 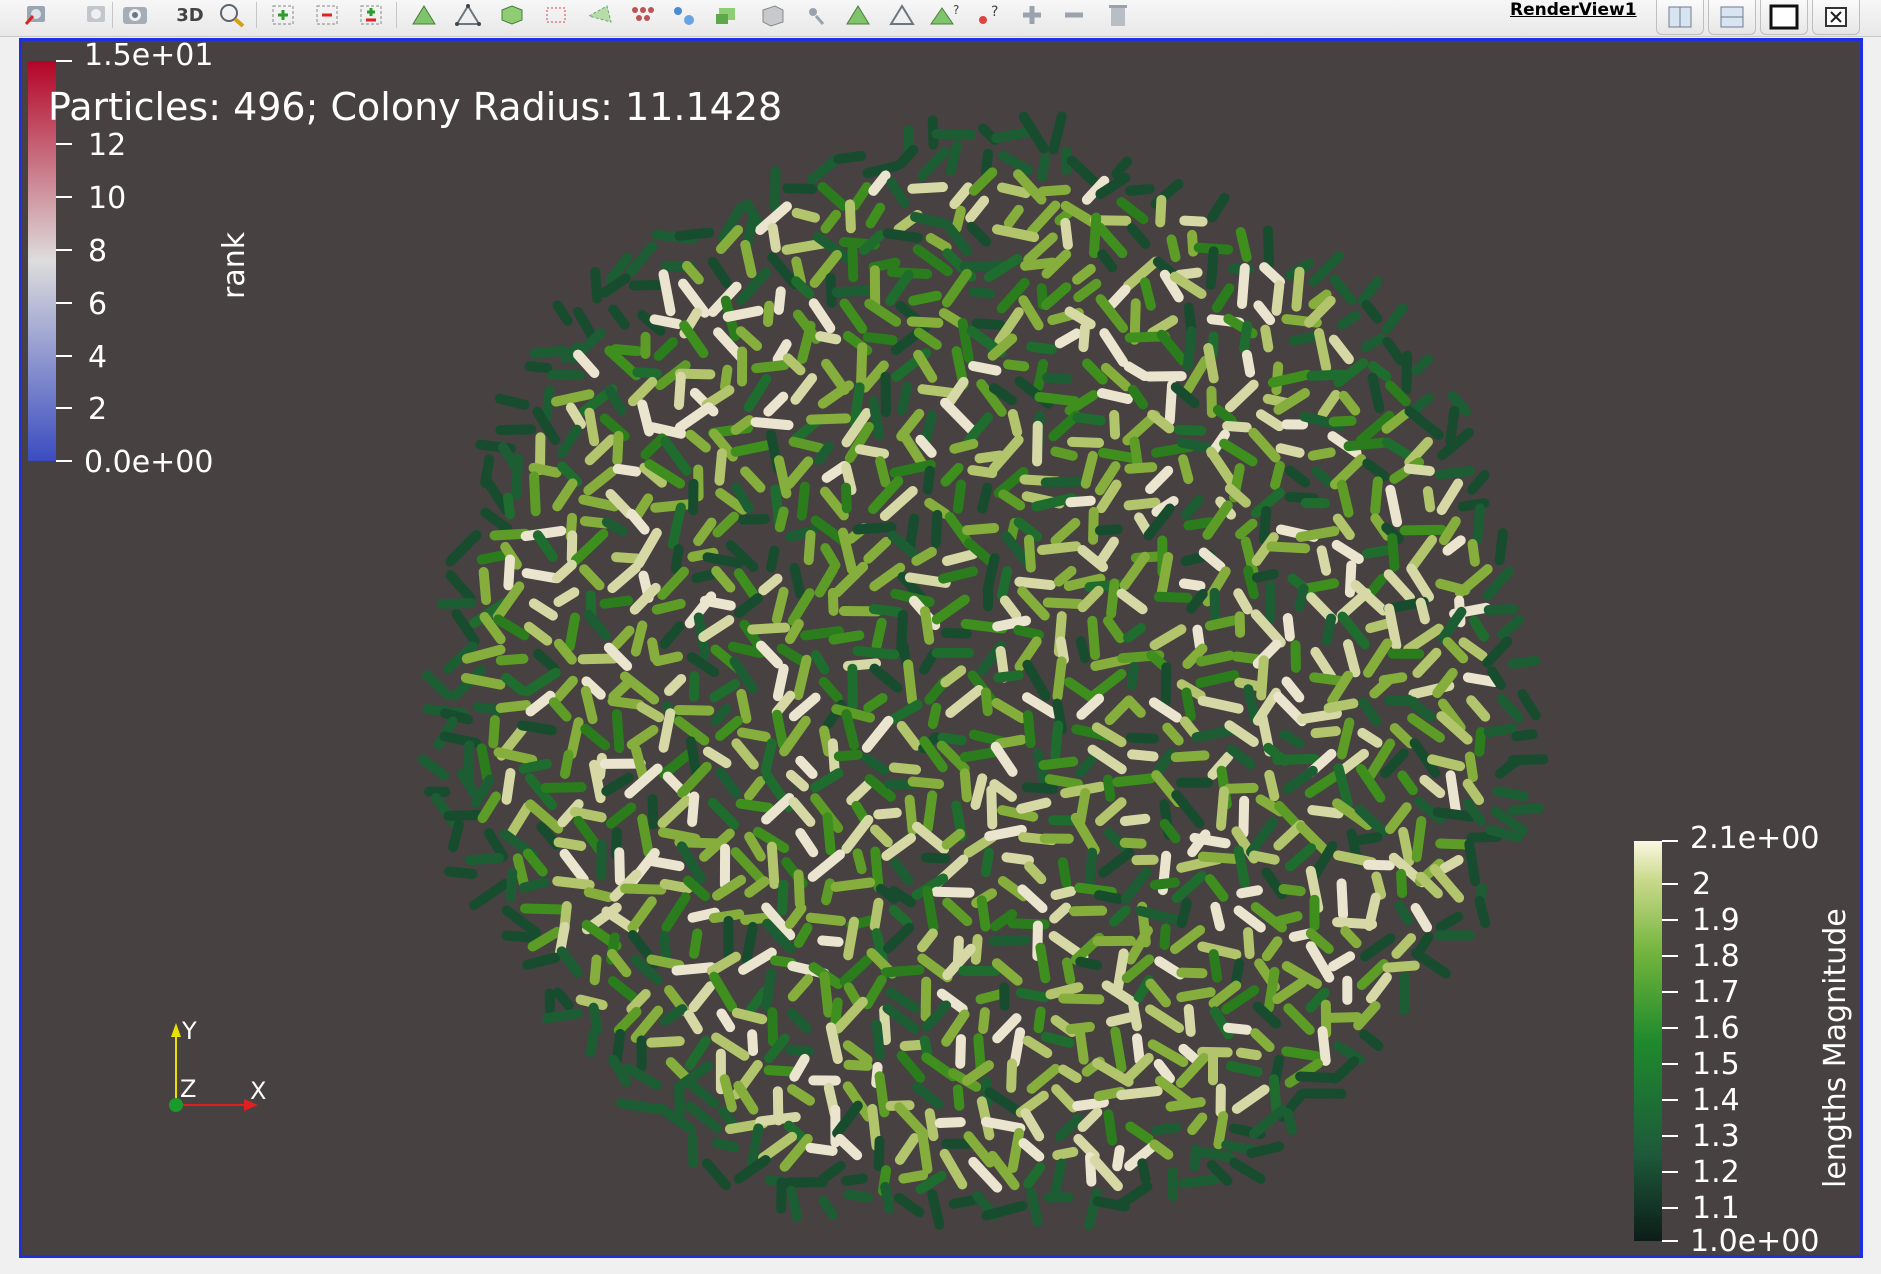 What do you see at coordinates (642, 15) in the screenshot?
I see `select-blocks-icon` at bounding box center [642, 15].